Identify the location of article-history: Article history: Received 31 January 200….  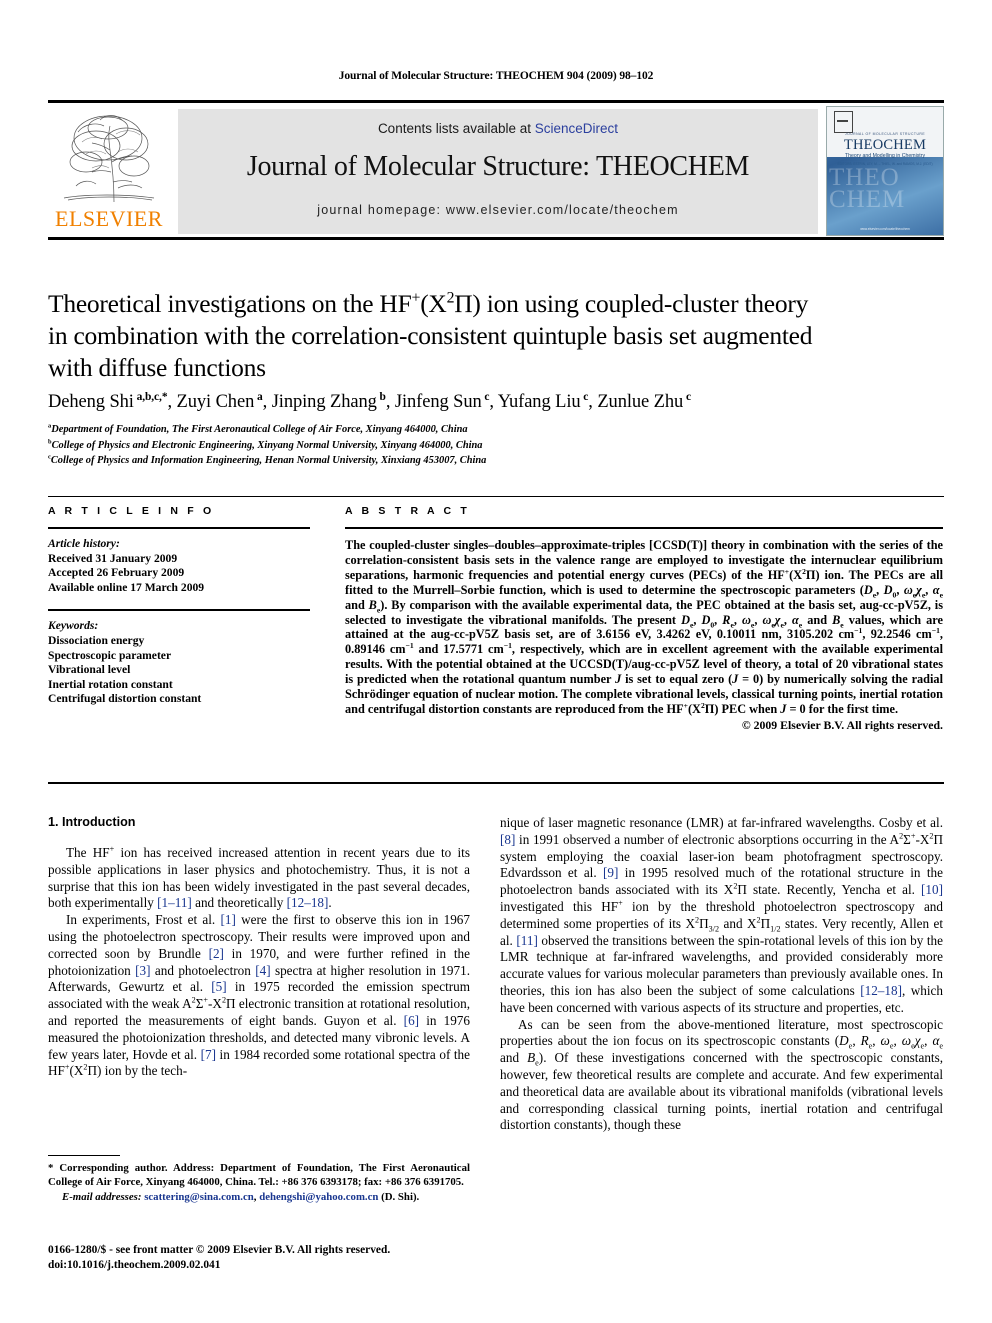
(179, 566).